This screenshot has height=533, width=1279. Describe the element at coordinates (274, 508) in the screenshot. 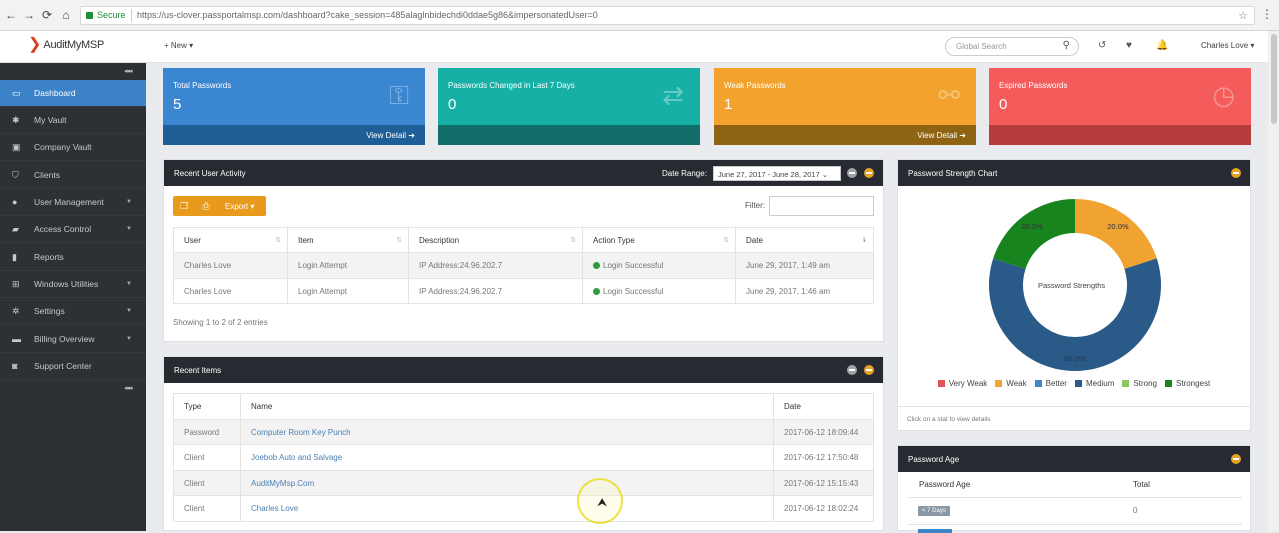

I see `item-link: Charles Love` at that location.